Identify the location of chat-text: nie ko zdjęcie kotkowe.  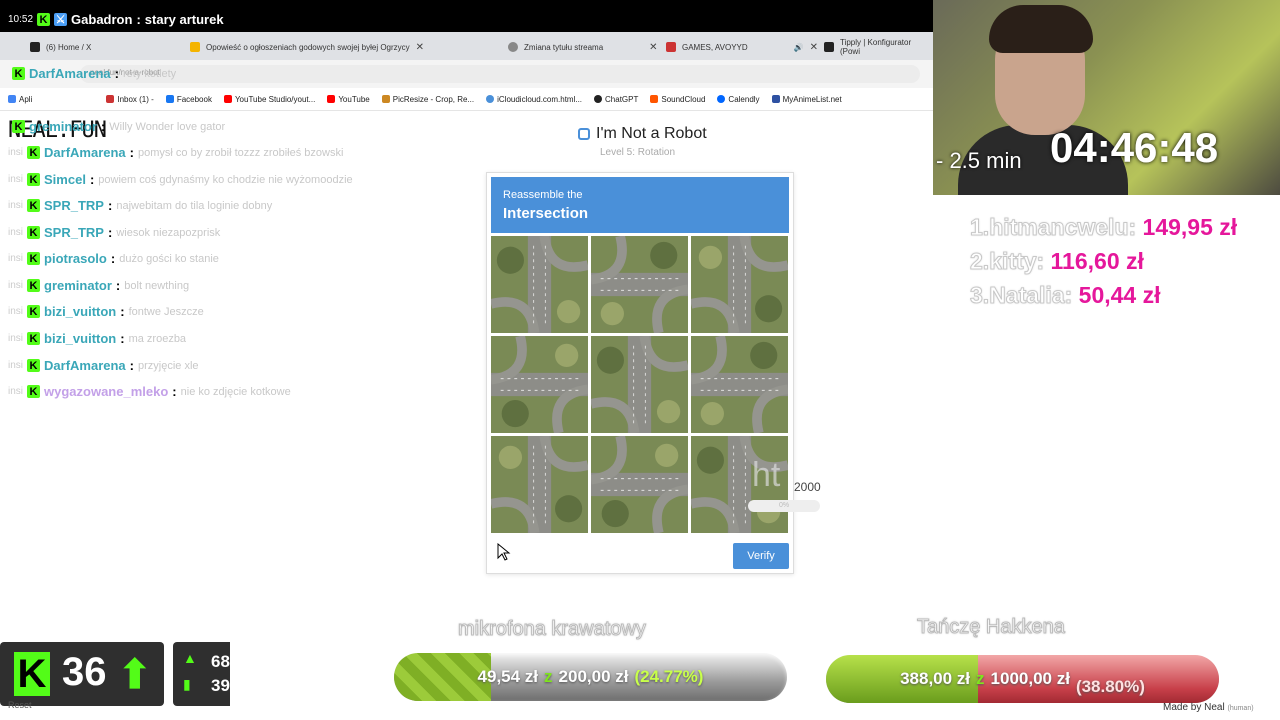
(235, 391).